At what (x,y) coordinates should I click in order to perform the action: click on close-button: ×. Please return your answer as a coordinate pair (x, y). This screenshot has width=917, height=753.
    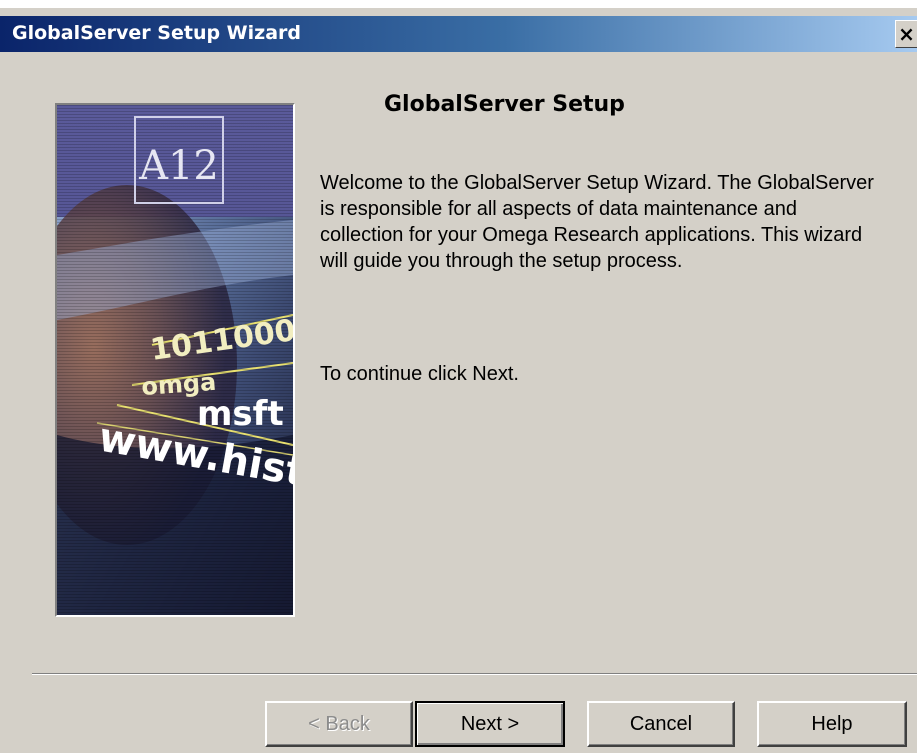
    Looking at the image, I should click on (906, 34).